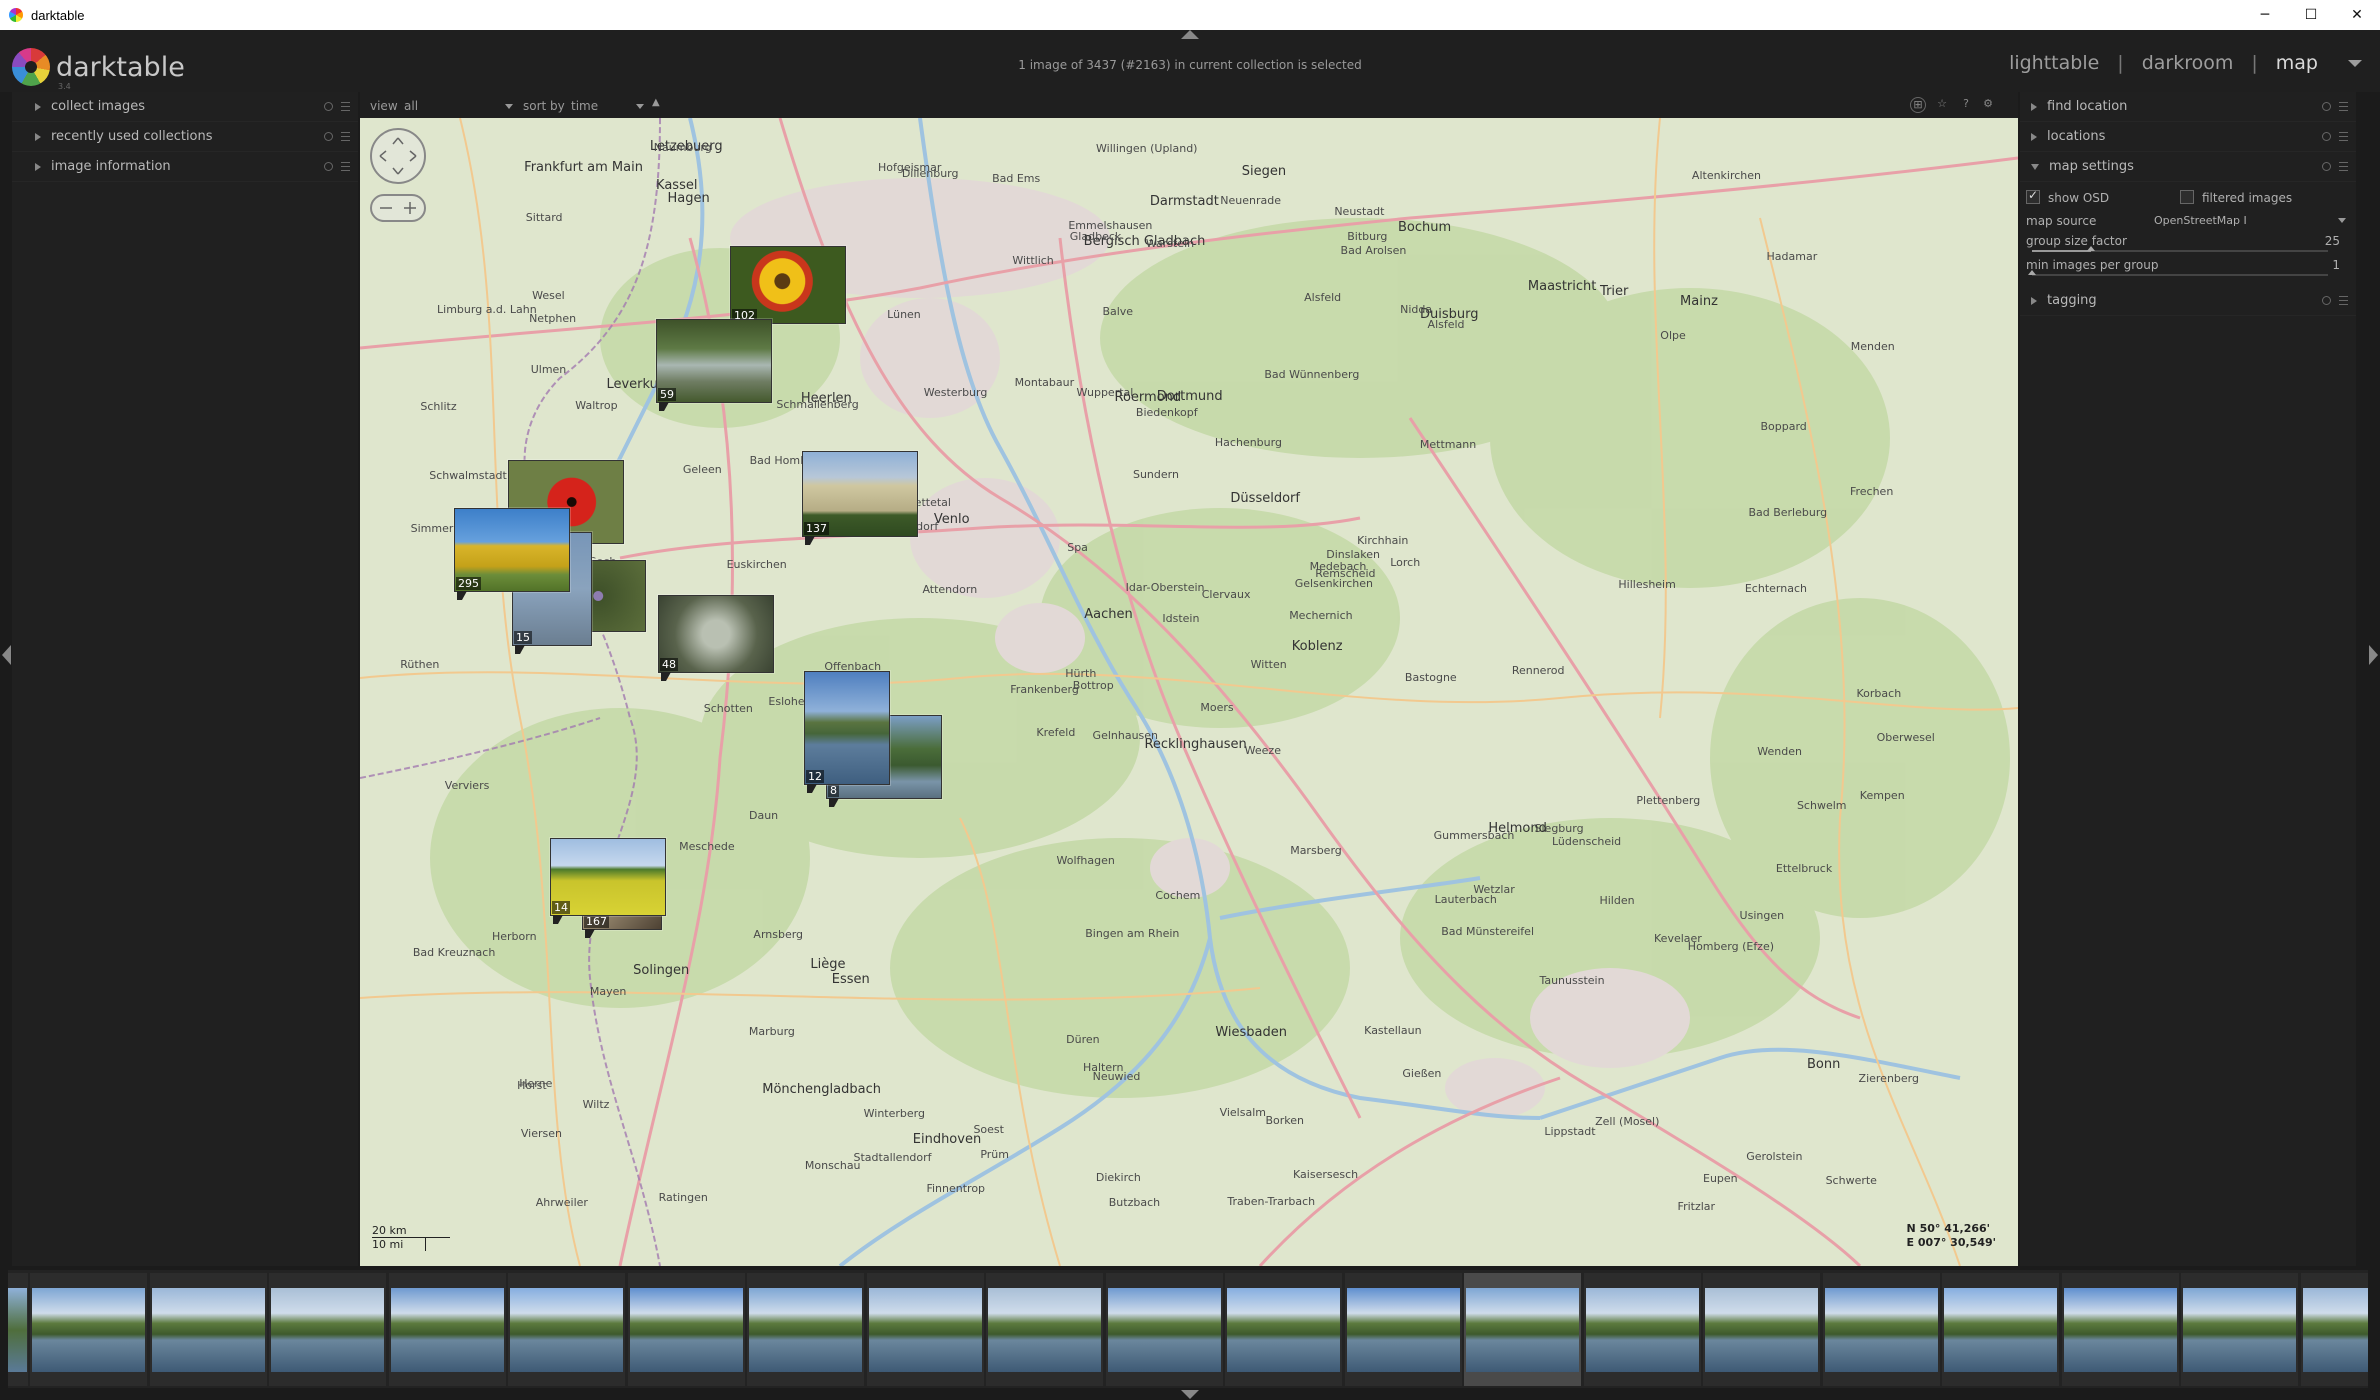  I want to click on show-osd-checkbox, so click(2033, 196).